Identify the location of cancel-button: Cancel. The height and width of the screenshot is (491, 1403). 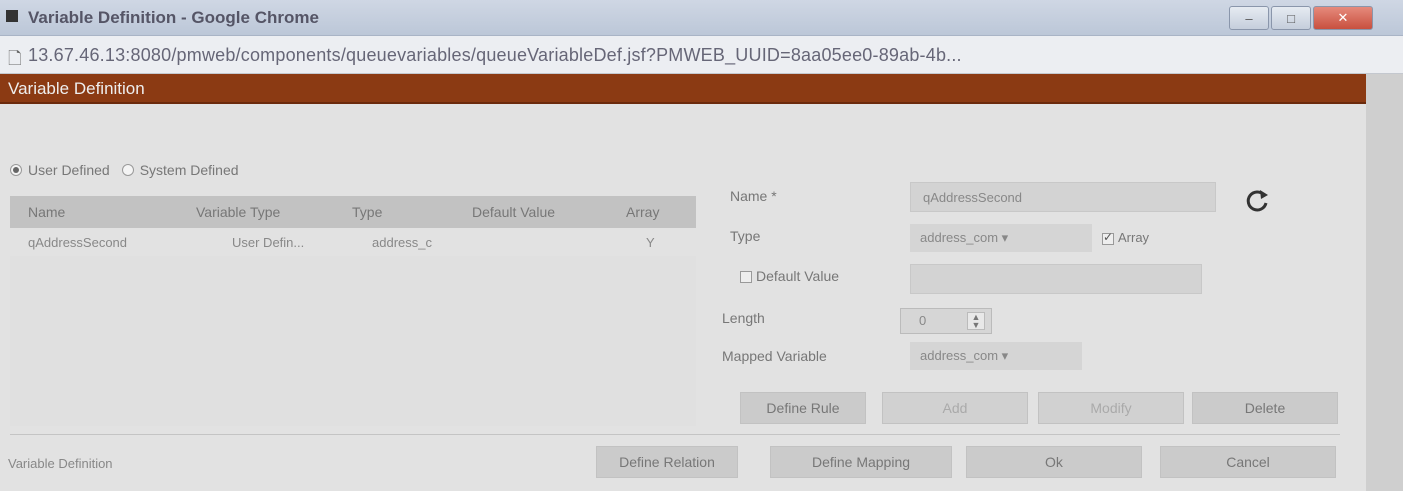
(1248, 462).